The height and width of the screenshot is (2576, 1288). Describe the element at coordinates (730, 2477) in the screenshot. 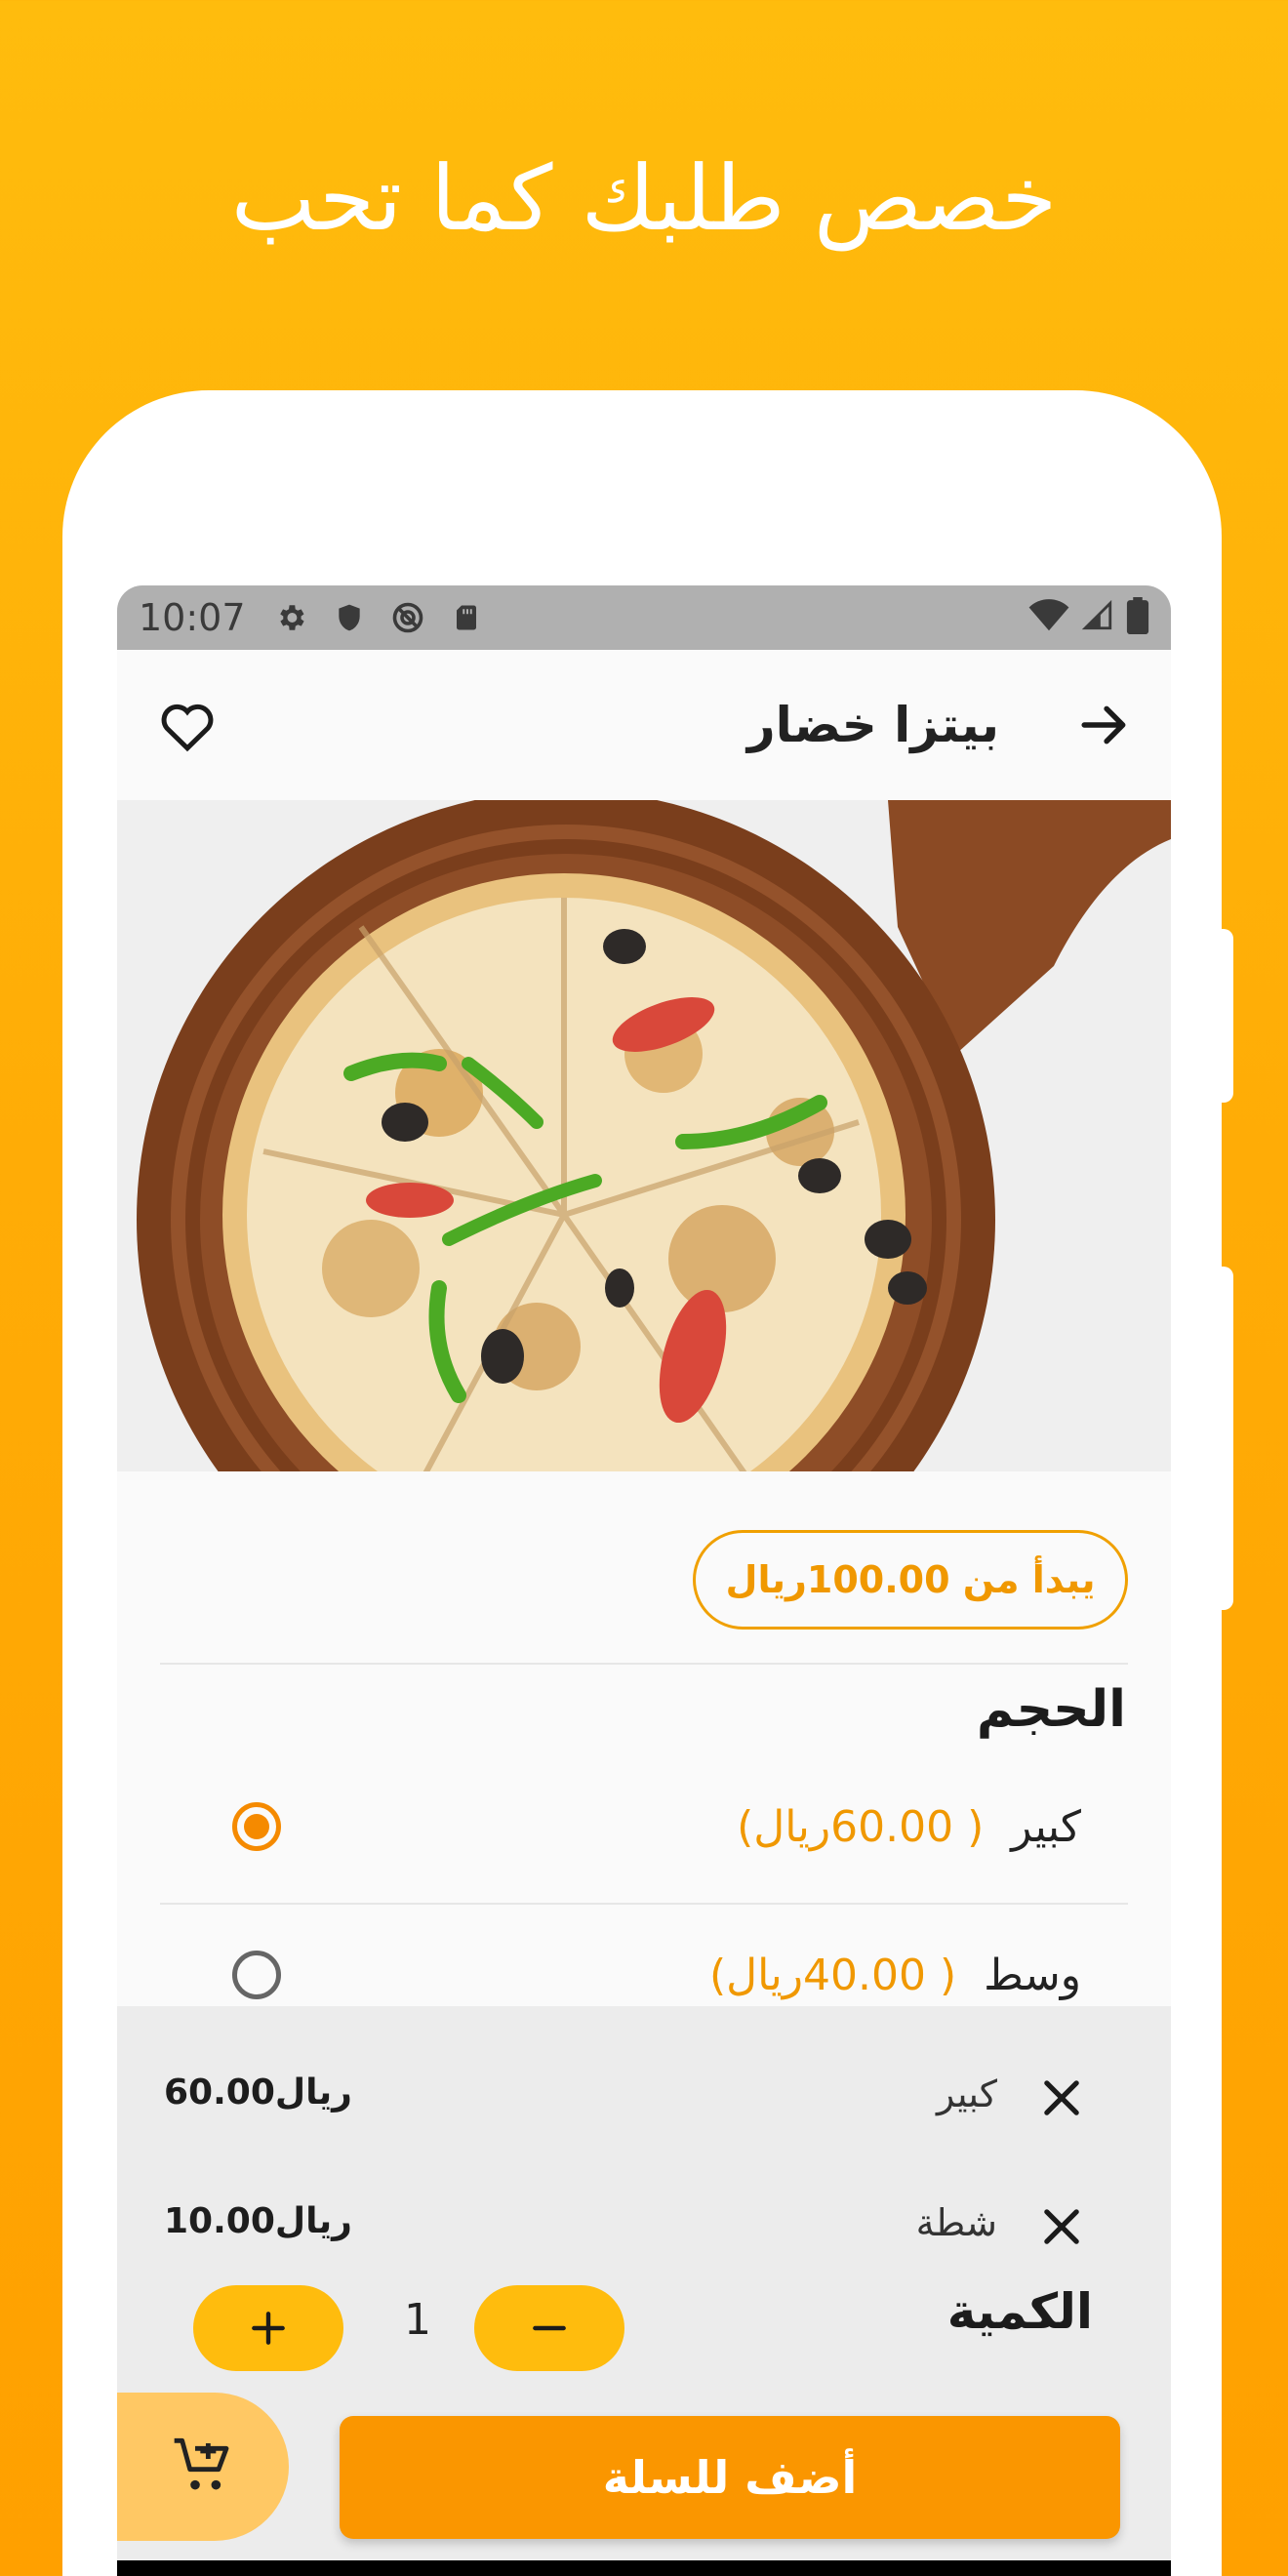

I see `add-to-cart-button: أضف للسلة` at that location.